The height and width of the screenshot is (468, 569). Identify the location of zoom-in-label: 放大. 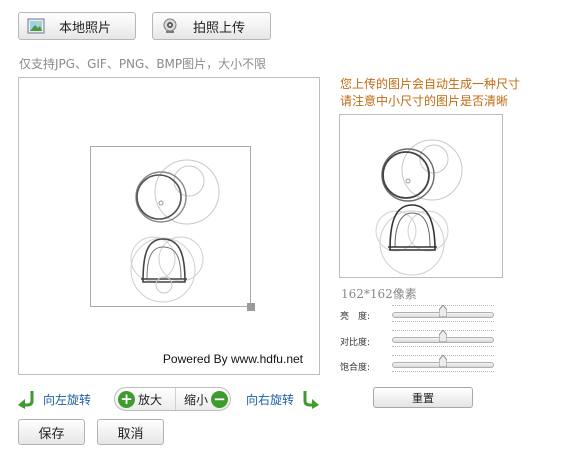
(150, 399).